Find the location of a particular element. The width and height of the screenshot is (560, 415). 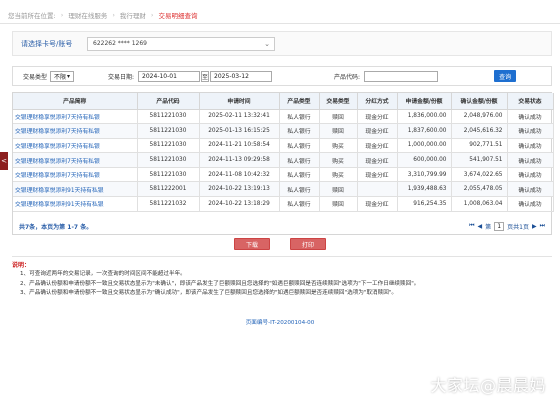

date-from-input: 2024-10-01 is located at coordinates (169, 76).